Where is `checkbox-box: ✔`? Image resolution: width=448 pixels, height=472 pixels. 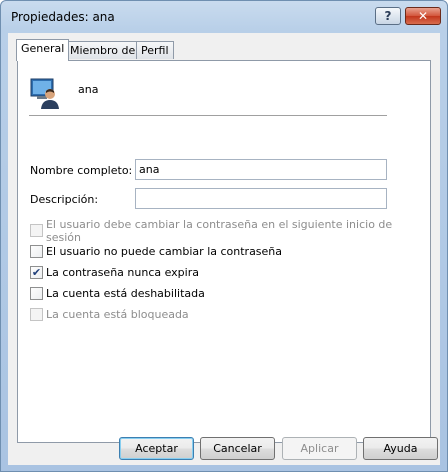
checkbox-box: ✔ is located at coordinates (36, 272).